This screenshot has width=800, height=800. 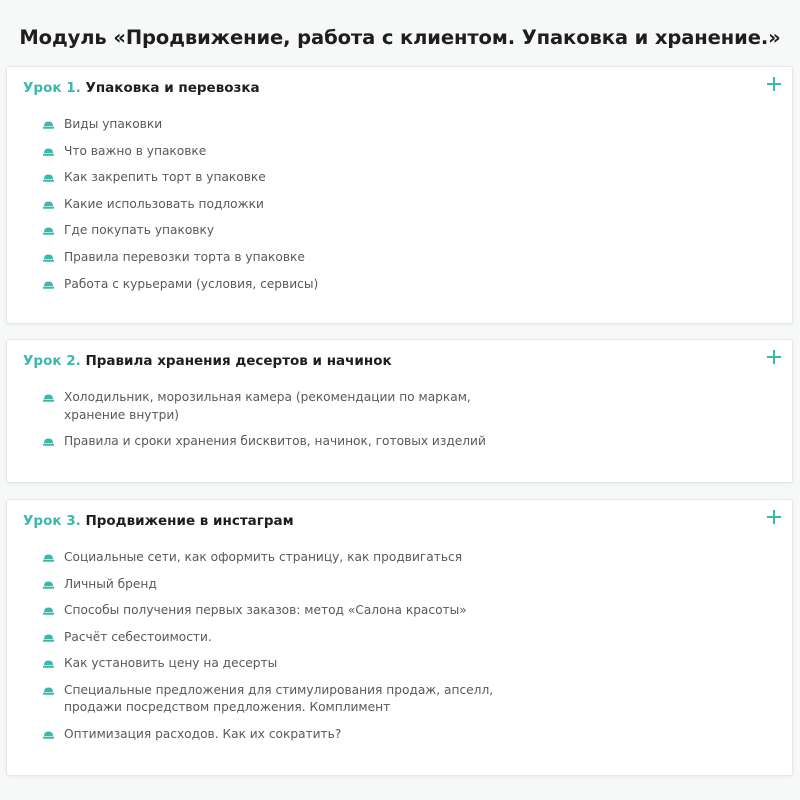 I want to click on topic-label: Как установить цену на десерты, so click(x=171, y=663).